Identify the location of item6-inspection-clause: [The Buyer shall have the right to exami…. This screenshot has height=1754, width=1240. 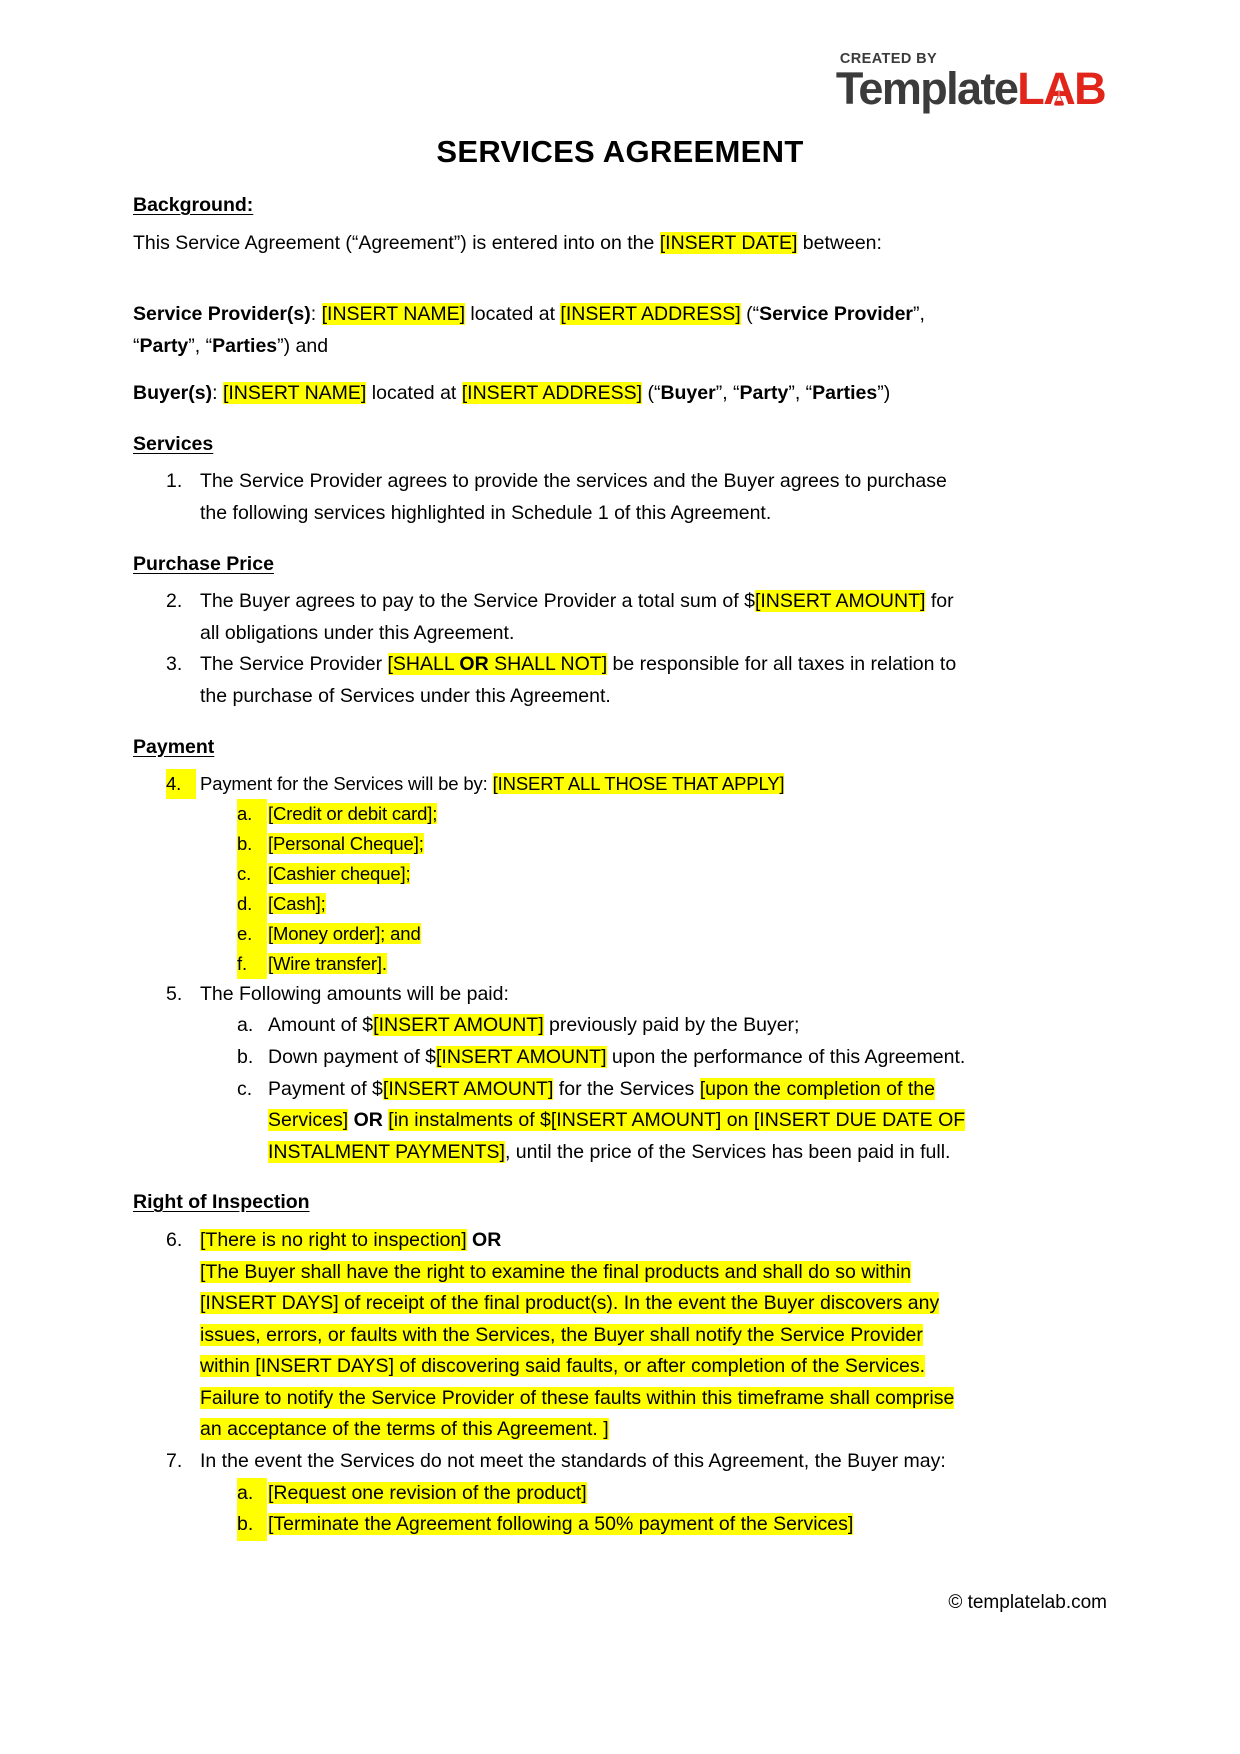
(577, 1350).